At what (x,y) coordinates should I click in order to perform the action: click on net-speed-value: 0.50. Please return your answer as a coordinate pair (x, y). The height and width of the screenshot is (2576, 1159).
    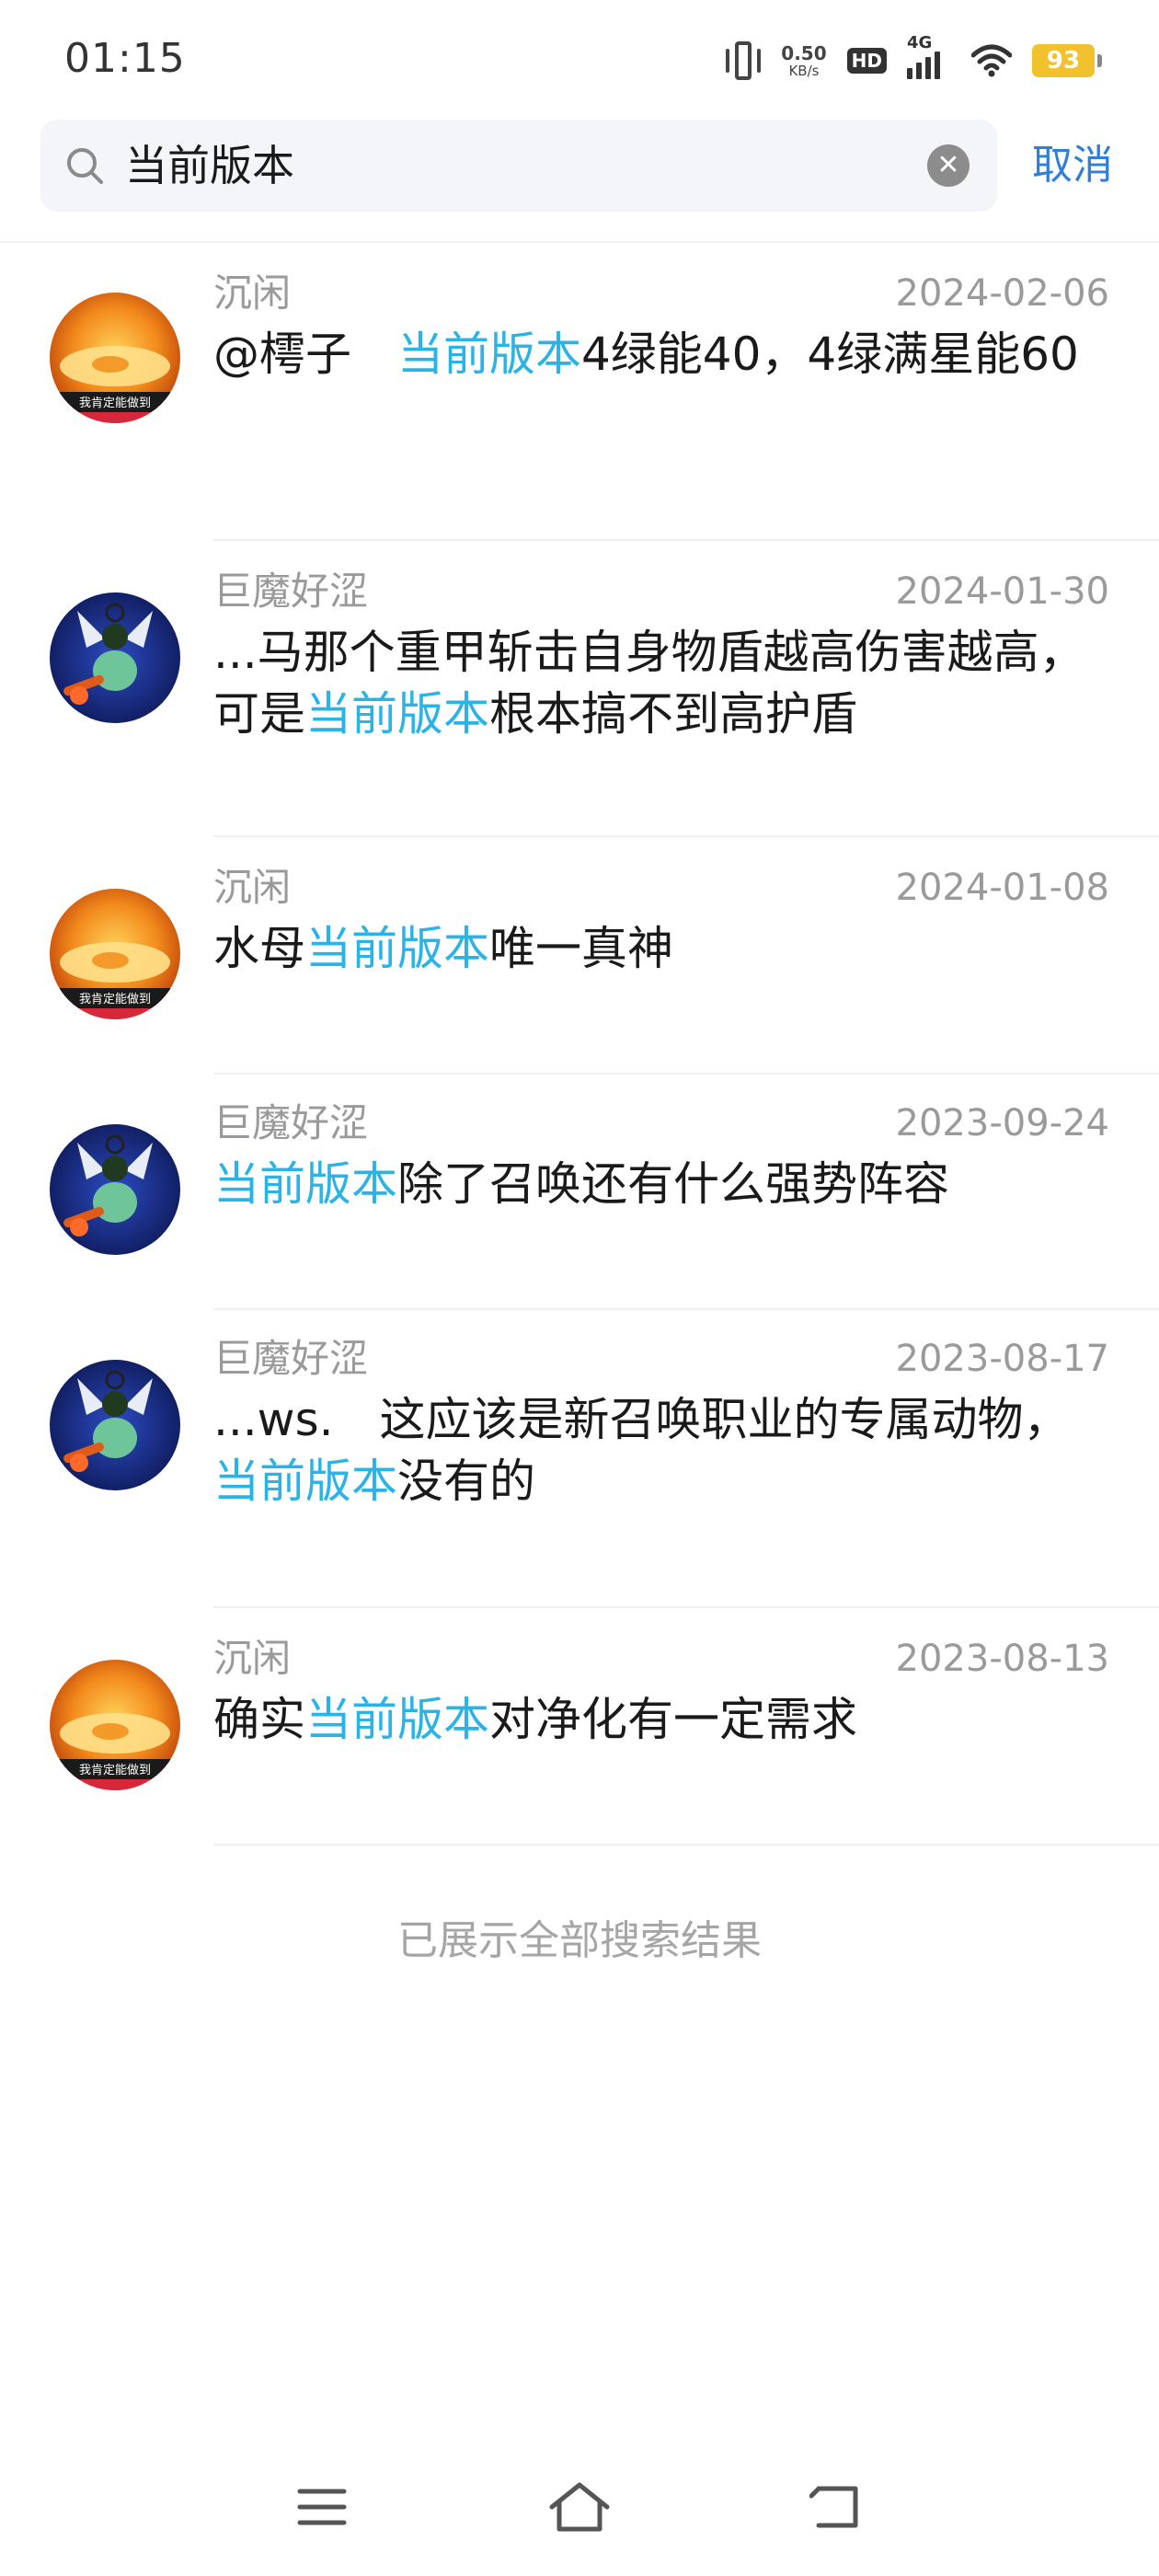
    Looking at the image, I should click on (804, 52).